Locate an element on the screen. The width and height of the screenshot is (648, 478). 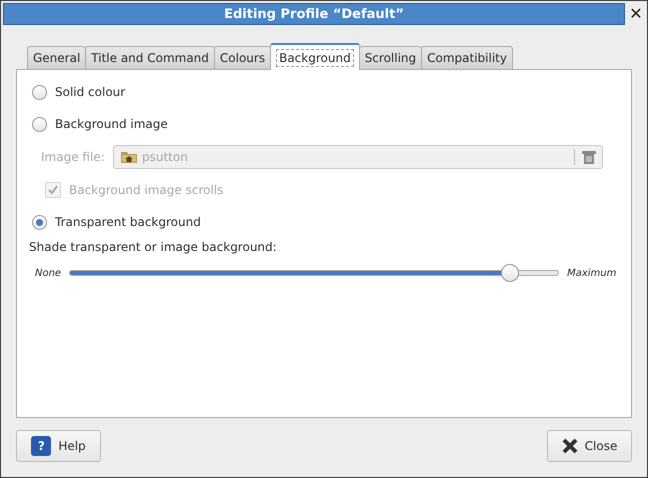
tab: Title and Command is located at coordinates (150, 57).